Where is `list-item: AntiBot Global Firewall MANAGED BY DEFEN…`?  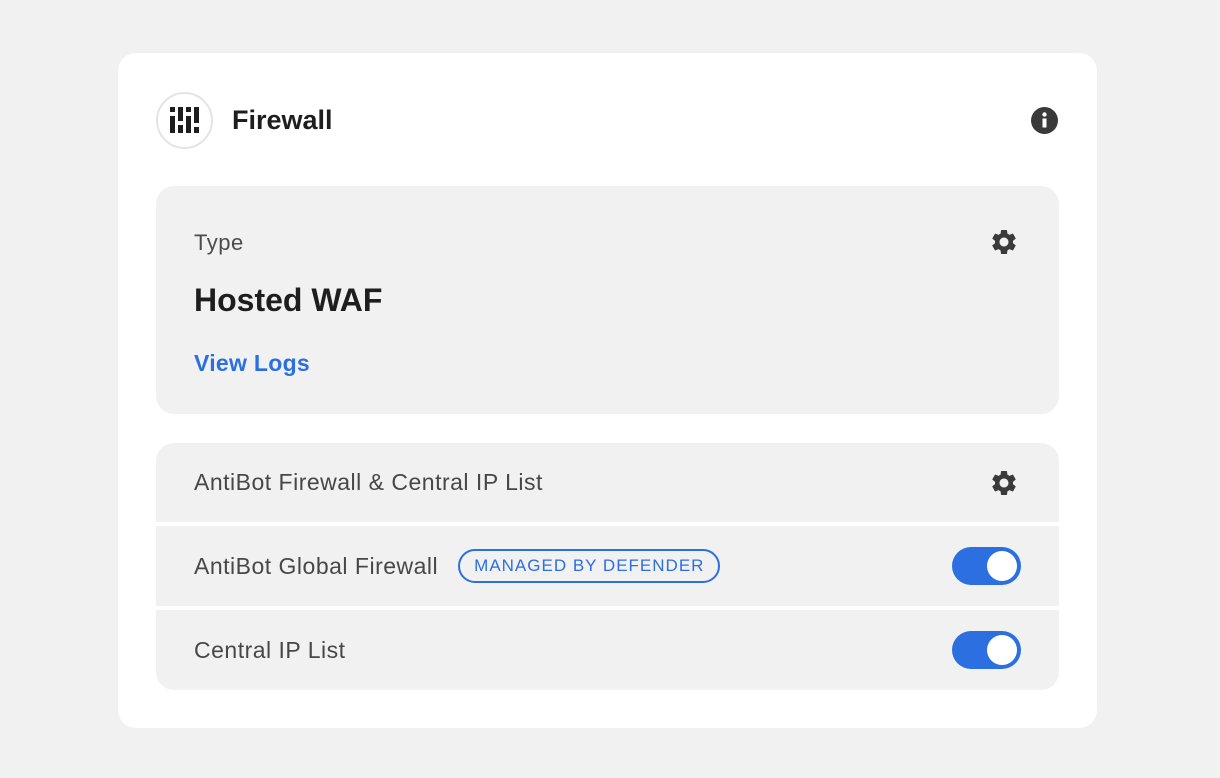 list-item: AntiBot Global Firewall MANAGED BY DEFEN… is located at coordinates (607, 566).